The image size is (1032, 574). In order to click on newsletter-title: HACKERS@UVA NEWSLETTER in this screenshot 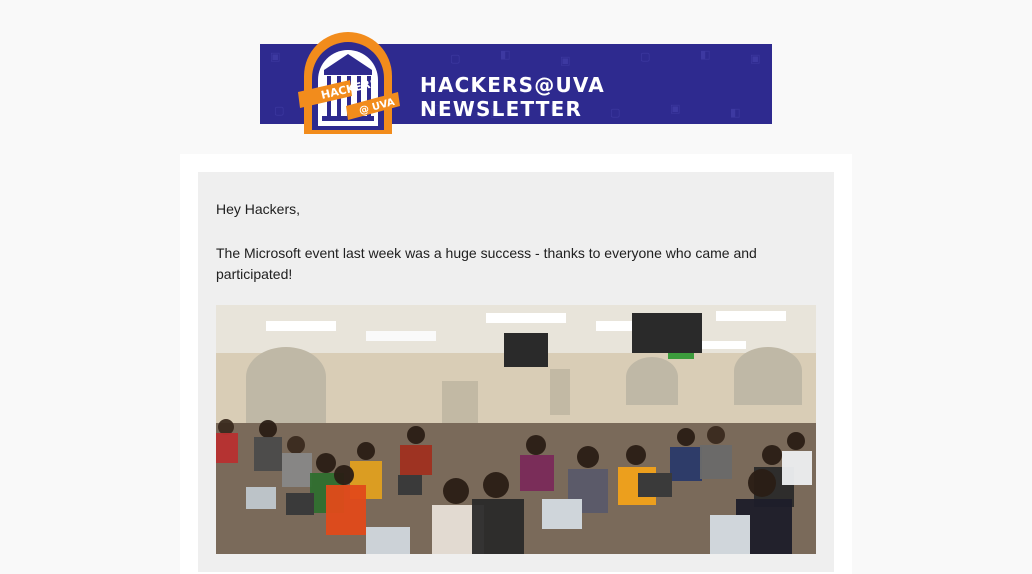, I will do `click(512, 97)`.